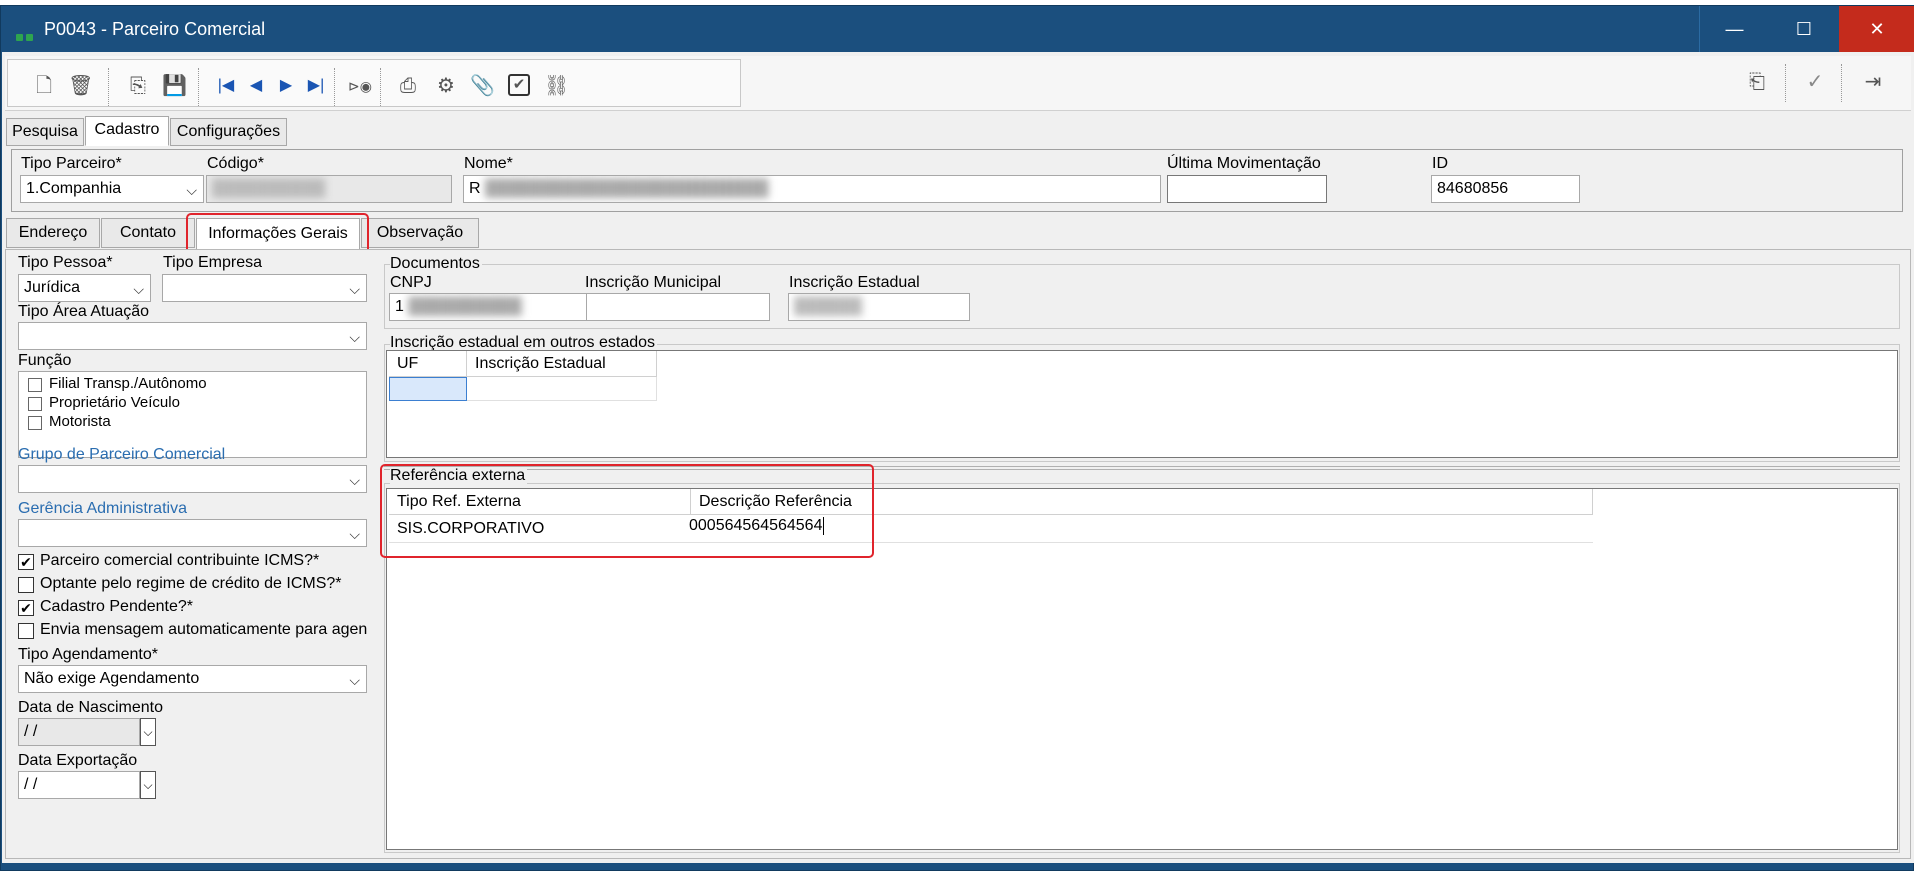 This screenshot has width=1914, height=871. What do you see at coordinates (26, 562) in the screenshot?
I see `icms-contribuinte-checkbox: ✔` at bounding box center [26, 562].